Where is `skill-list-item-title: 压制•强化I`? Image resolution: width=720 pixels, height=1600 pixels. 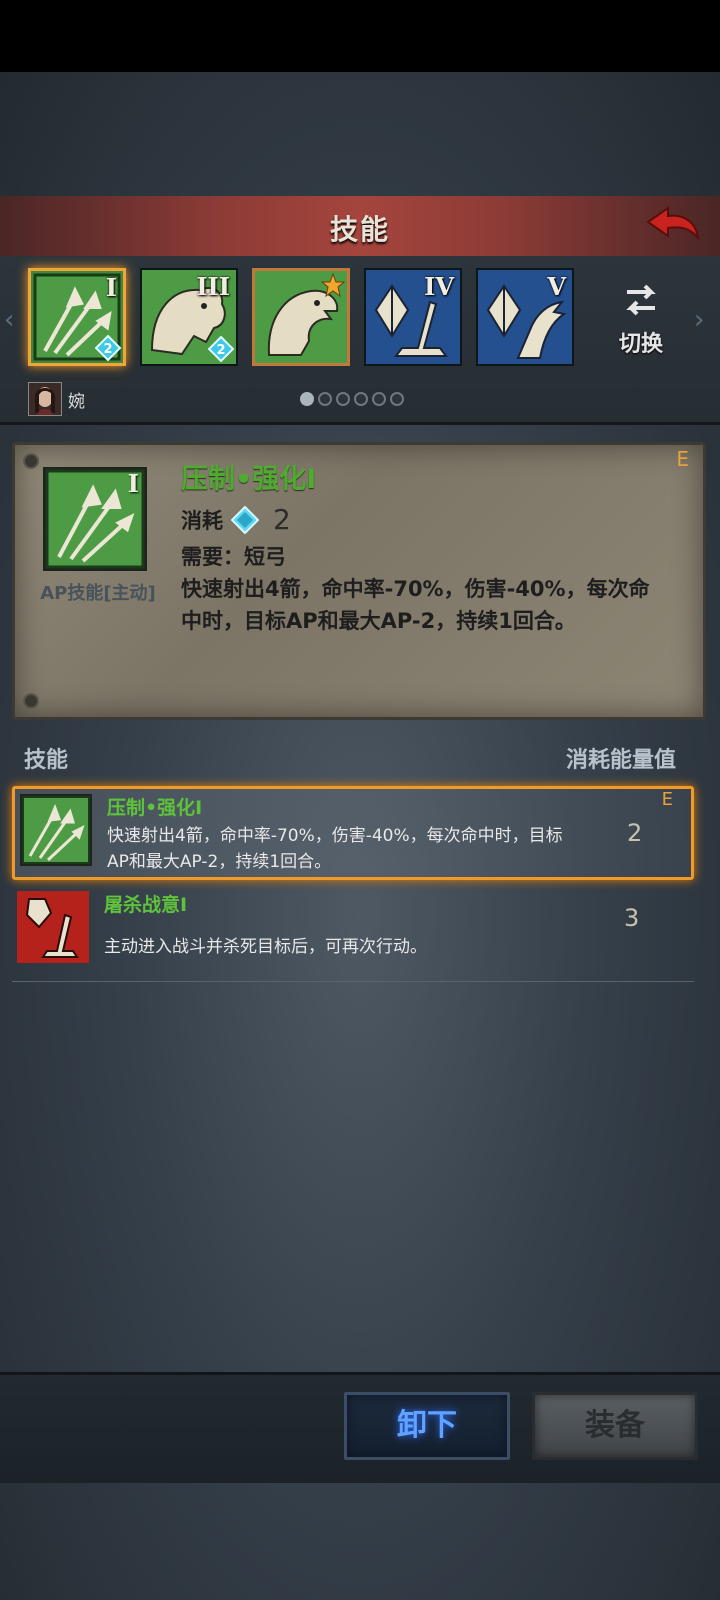
skill-list-item-title: 压制•强化I is located at coordinates (155, 808).